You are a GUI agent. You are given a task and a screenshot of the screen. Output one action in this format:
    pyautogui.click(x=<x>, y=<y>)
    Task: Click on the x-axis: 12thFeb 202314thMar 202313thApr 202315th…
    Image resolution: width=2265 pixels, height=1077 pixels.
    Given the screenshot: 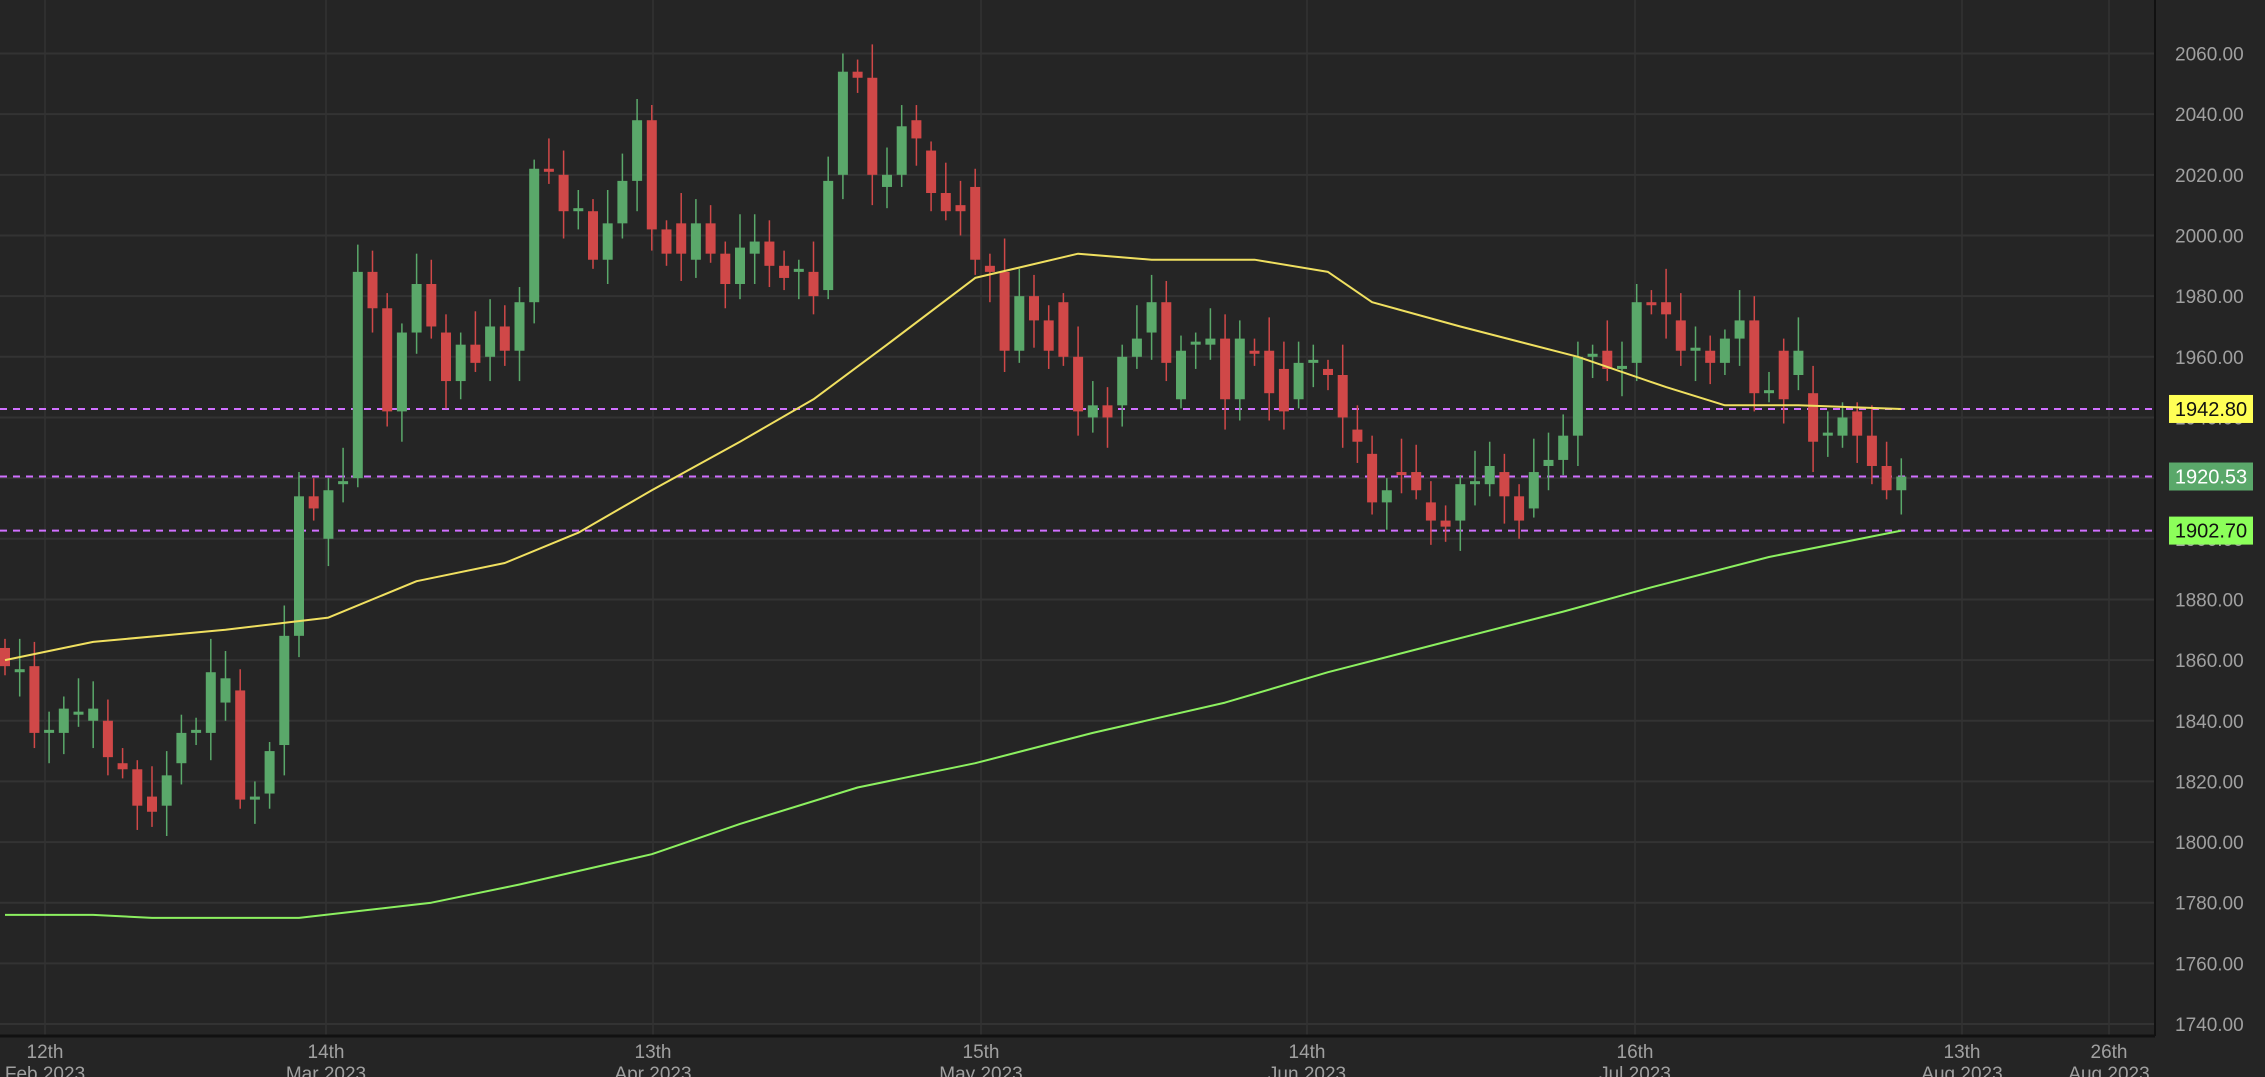 What is the action you would take?
    pyautogui.click(x=1077, y=1059)
    